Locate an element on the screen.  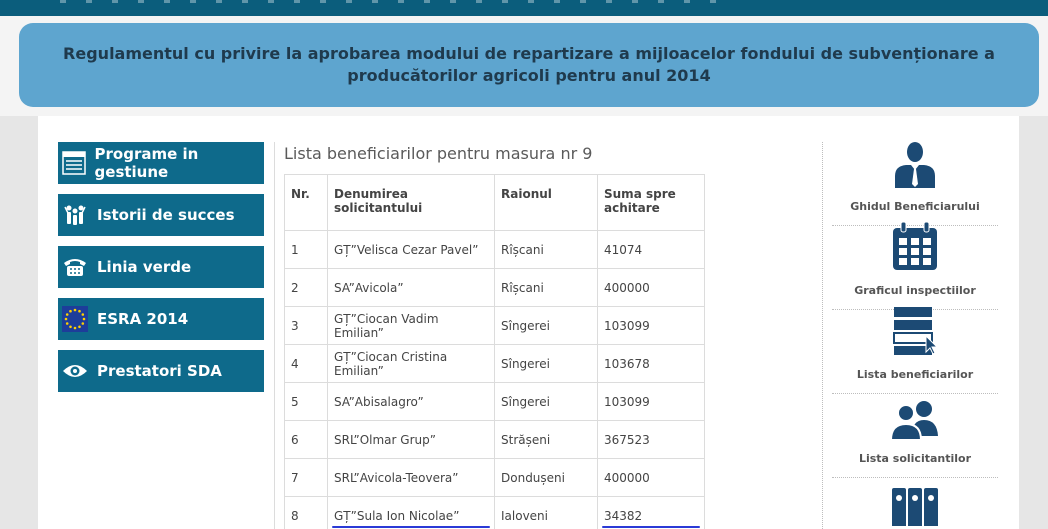
cell-nr: 1 is located at coordinates (306, 249).